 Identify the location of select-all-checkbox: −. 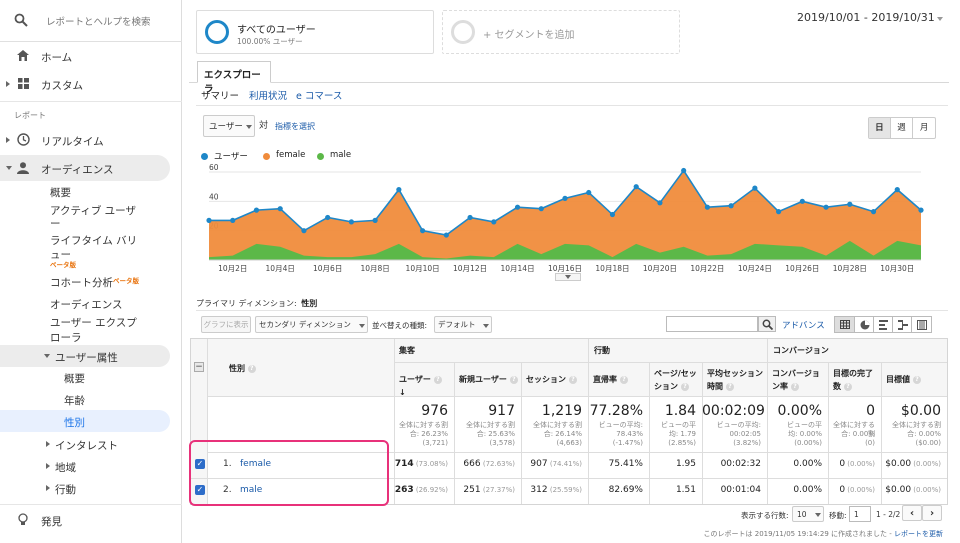
(199, 367).